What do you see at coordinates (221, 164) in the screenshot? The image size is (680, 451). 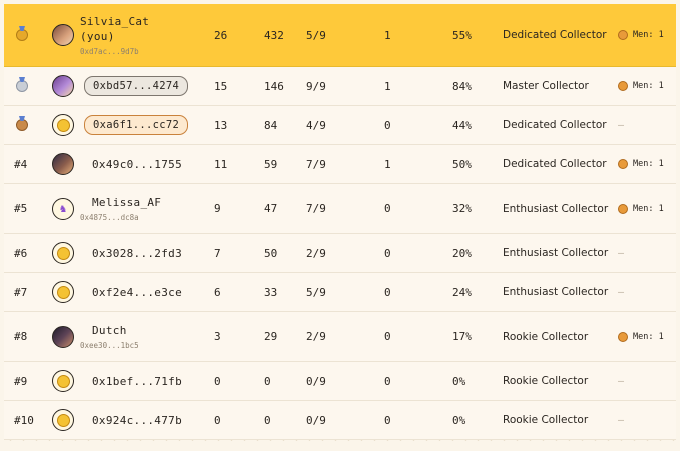 I see `stat-a: 11` at bounding box center [221, 164].